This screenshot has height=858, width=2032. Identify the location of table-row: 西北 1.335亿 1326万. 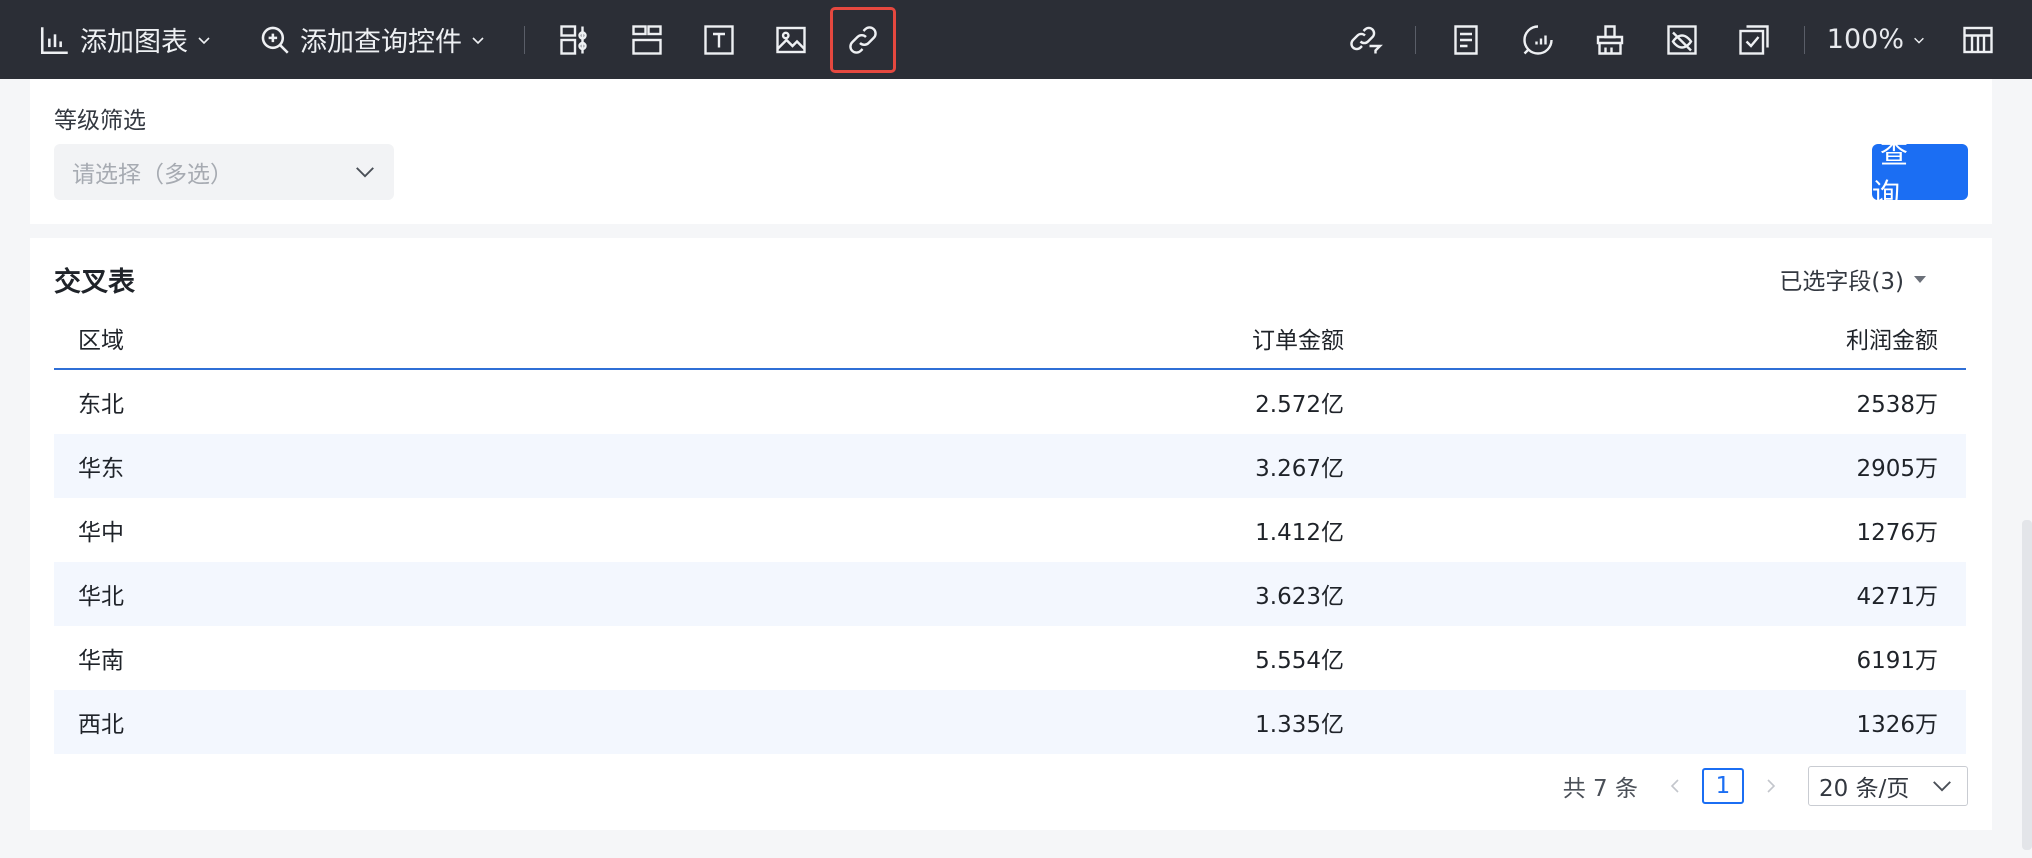
(1010, 722).